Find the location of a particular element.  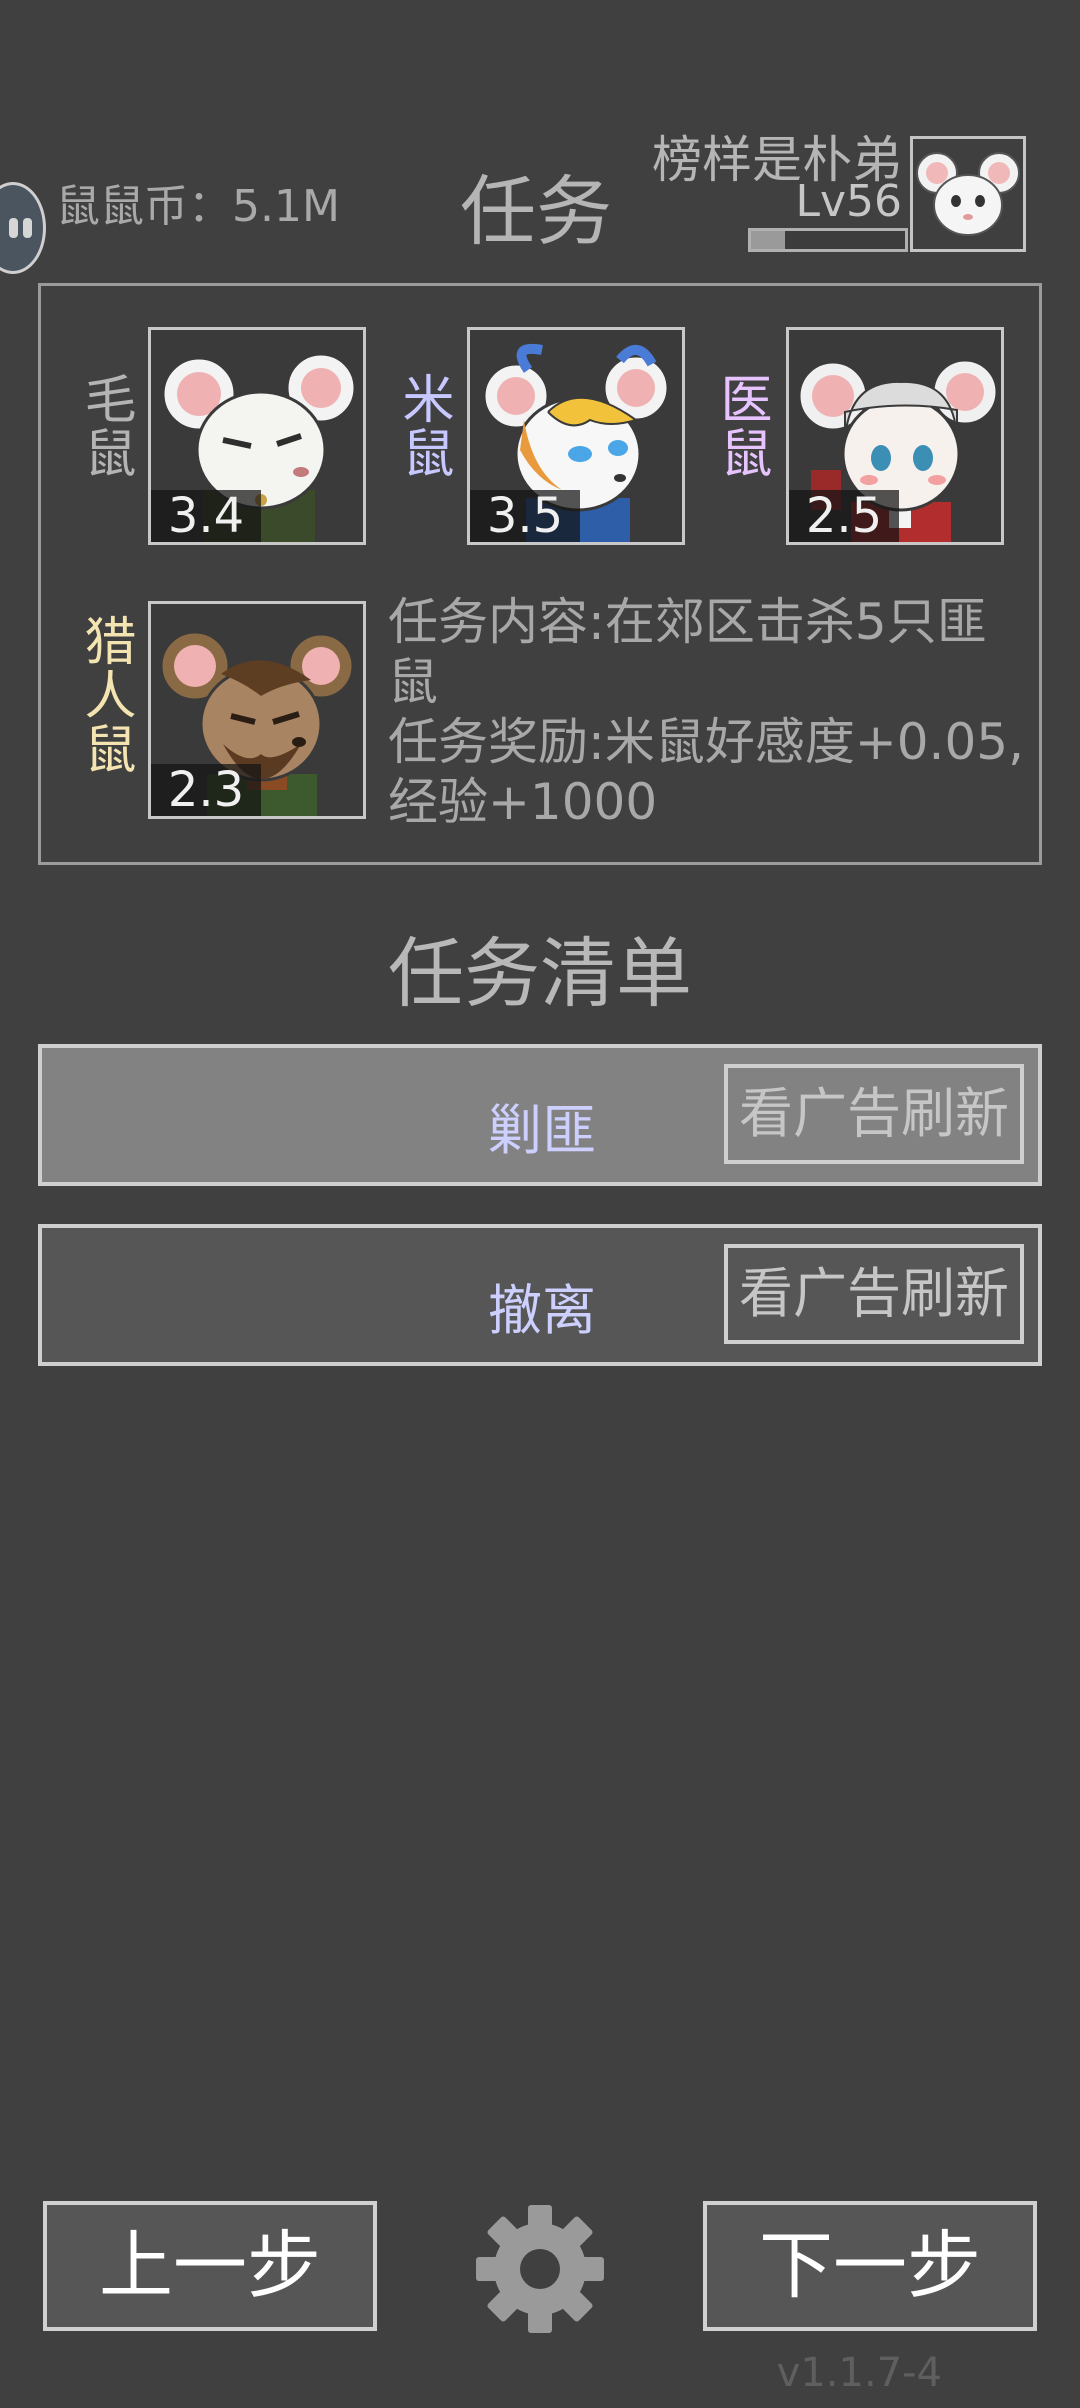

character-portrait-yishu: 2.5 is located at coordinates (895, 436).